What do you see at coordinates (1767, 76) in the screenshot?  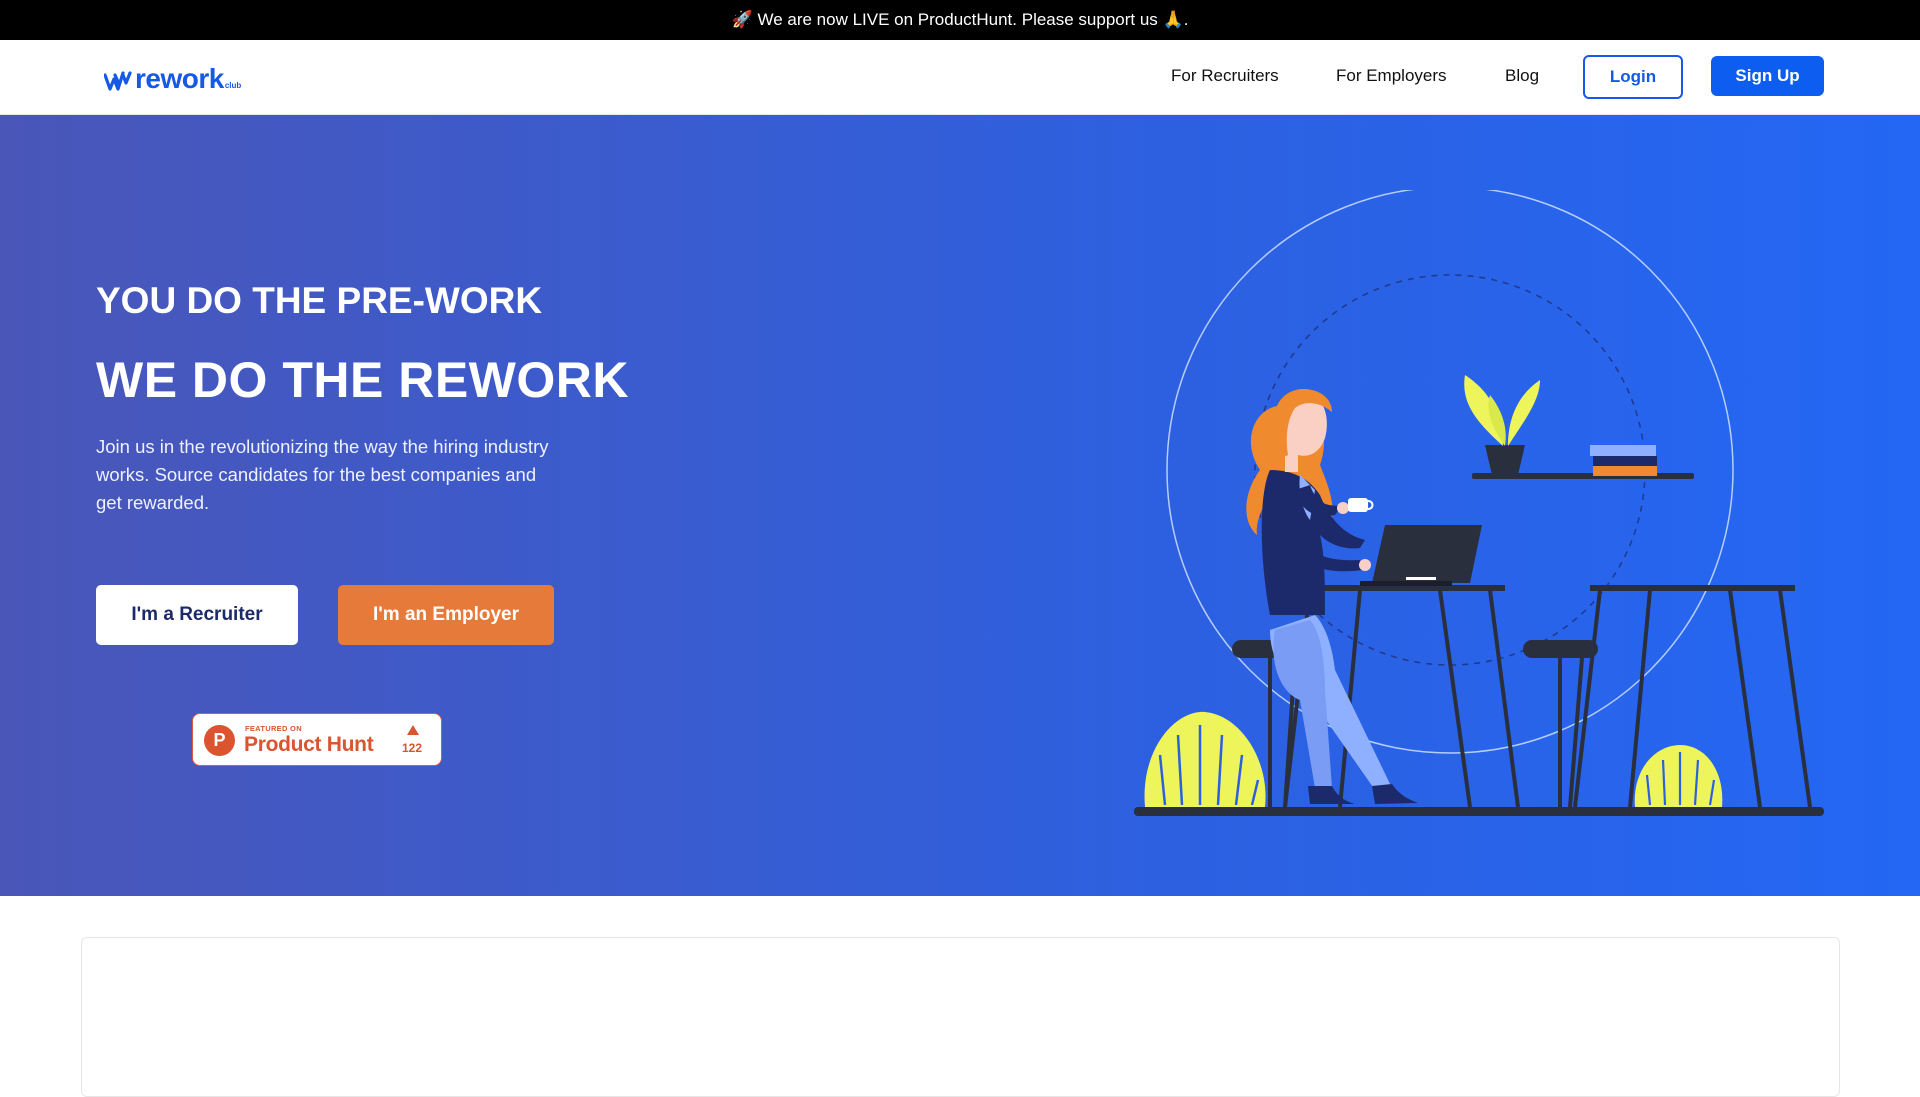 I see `signup-button: Sign Up` at bounding box center [1767, 76].